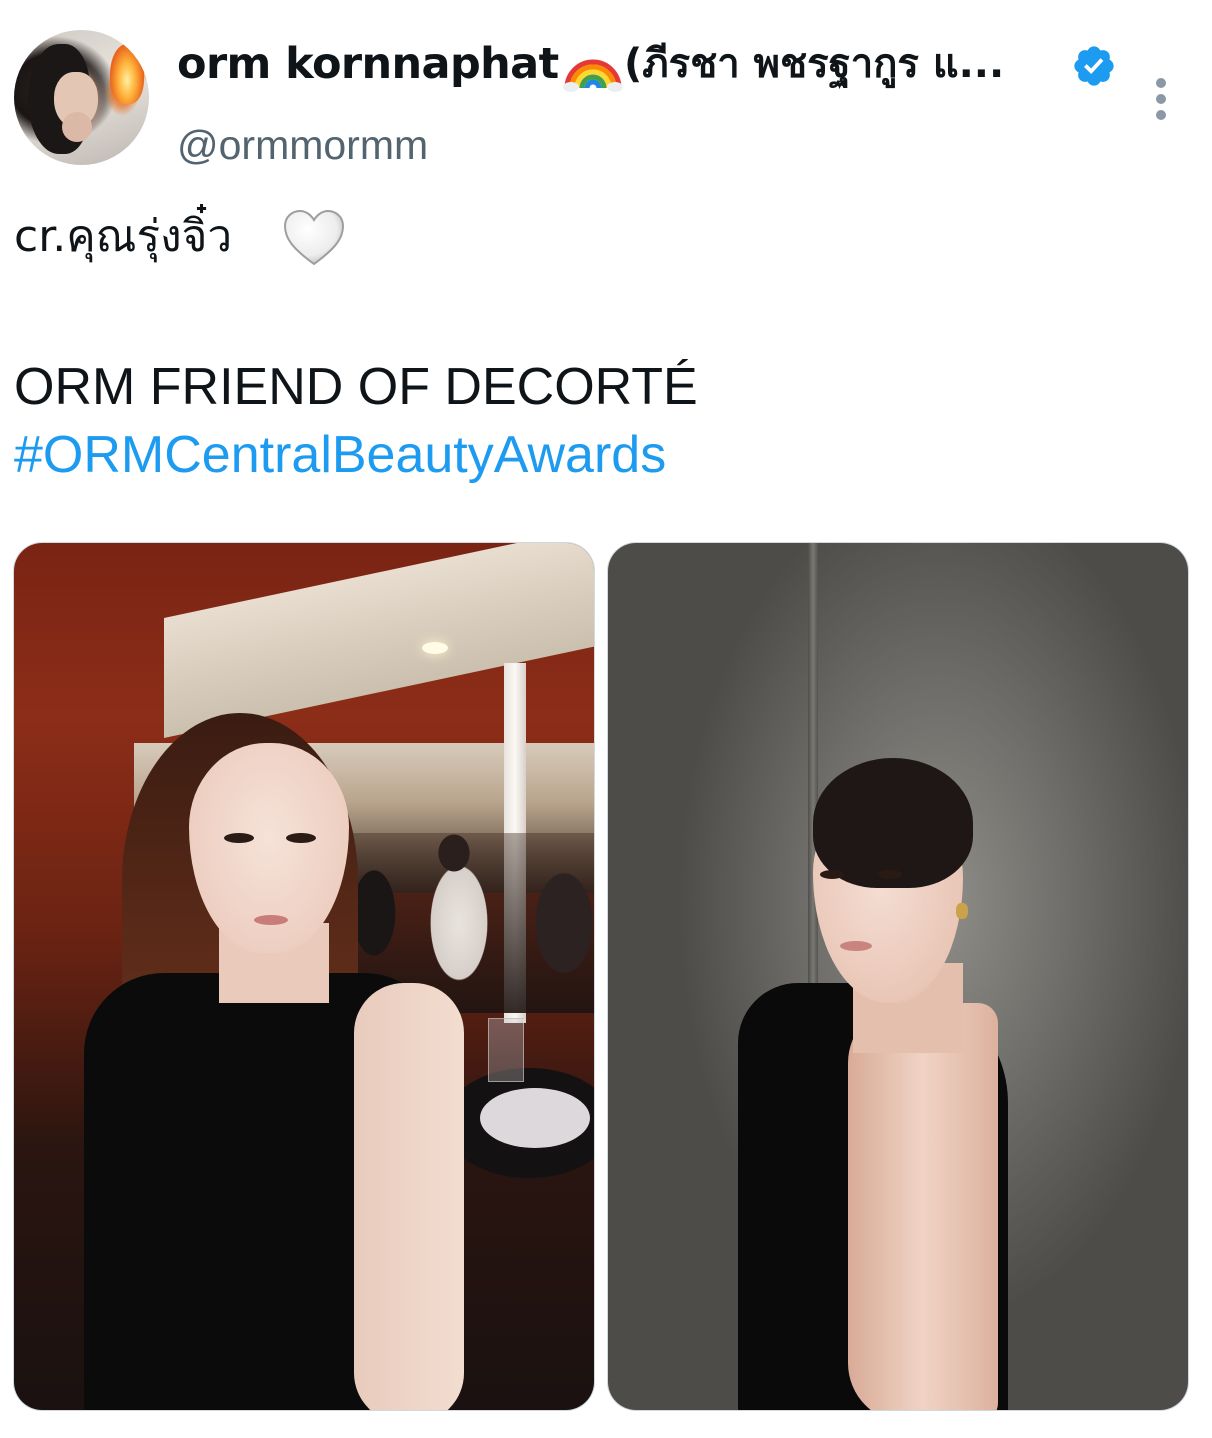  Describe the element at coordinates (127, 74) in the screenshot. I see `avatar-fire-decoration` at that location.